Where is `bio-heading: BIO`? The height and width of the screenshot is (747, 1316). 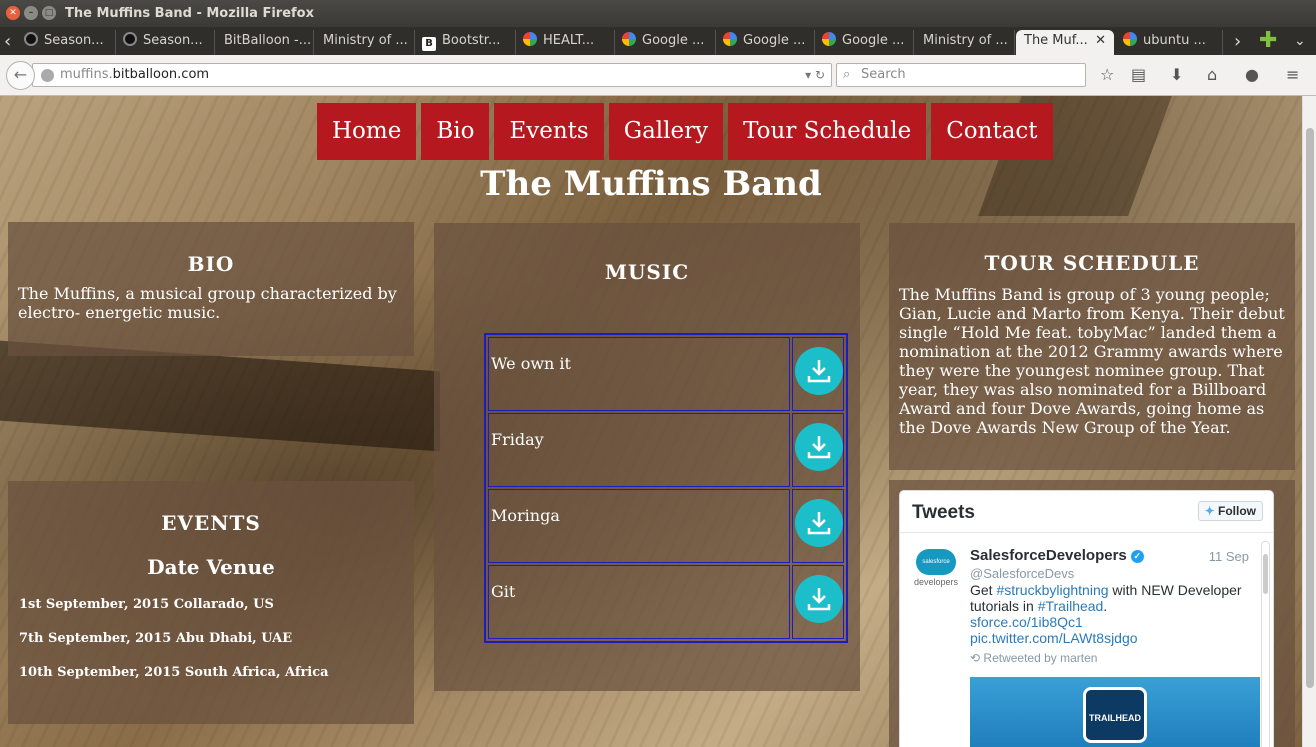
bio-heading: BIO is located at coordinates (211, 264).